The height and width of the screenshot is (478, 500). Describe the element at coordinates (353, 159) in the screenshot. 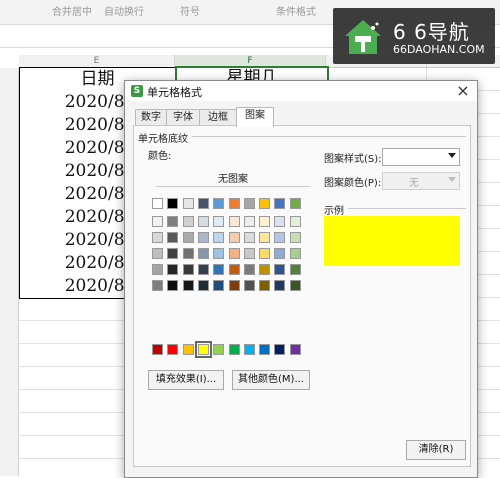

I see `pattern-style-label: 图案样式(S):` at that location.